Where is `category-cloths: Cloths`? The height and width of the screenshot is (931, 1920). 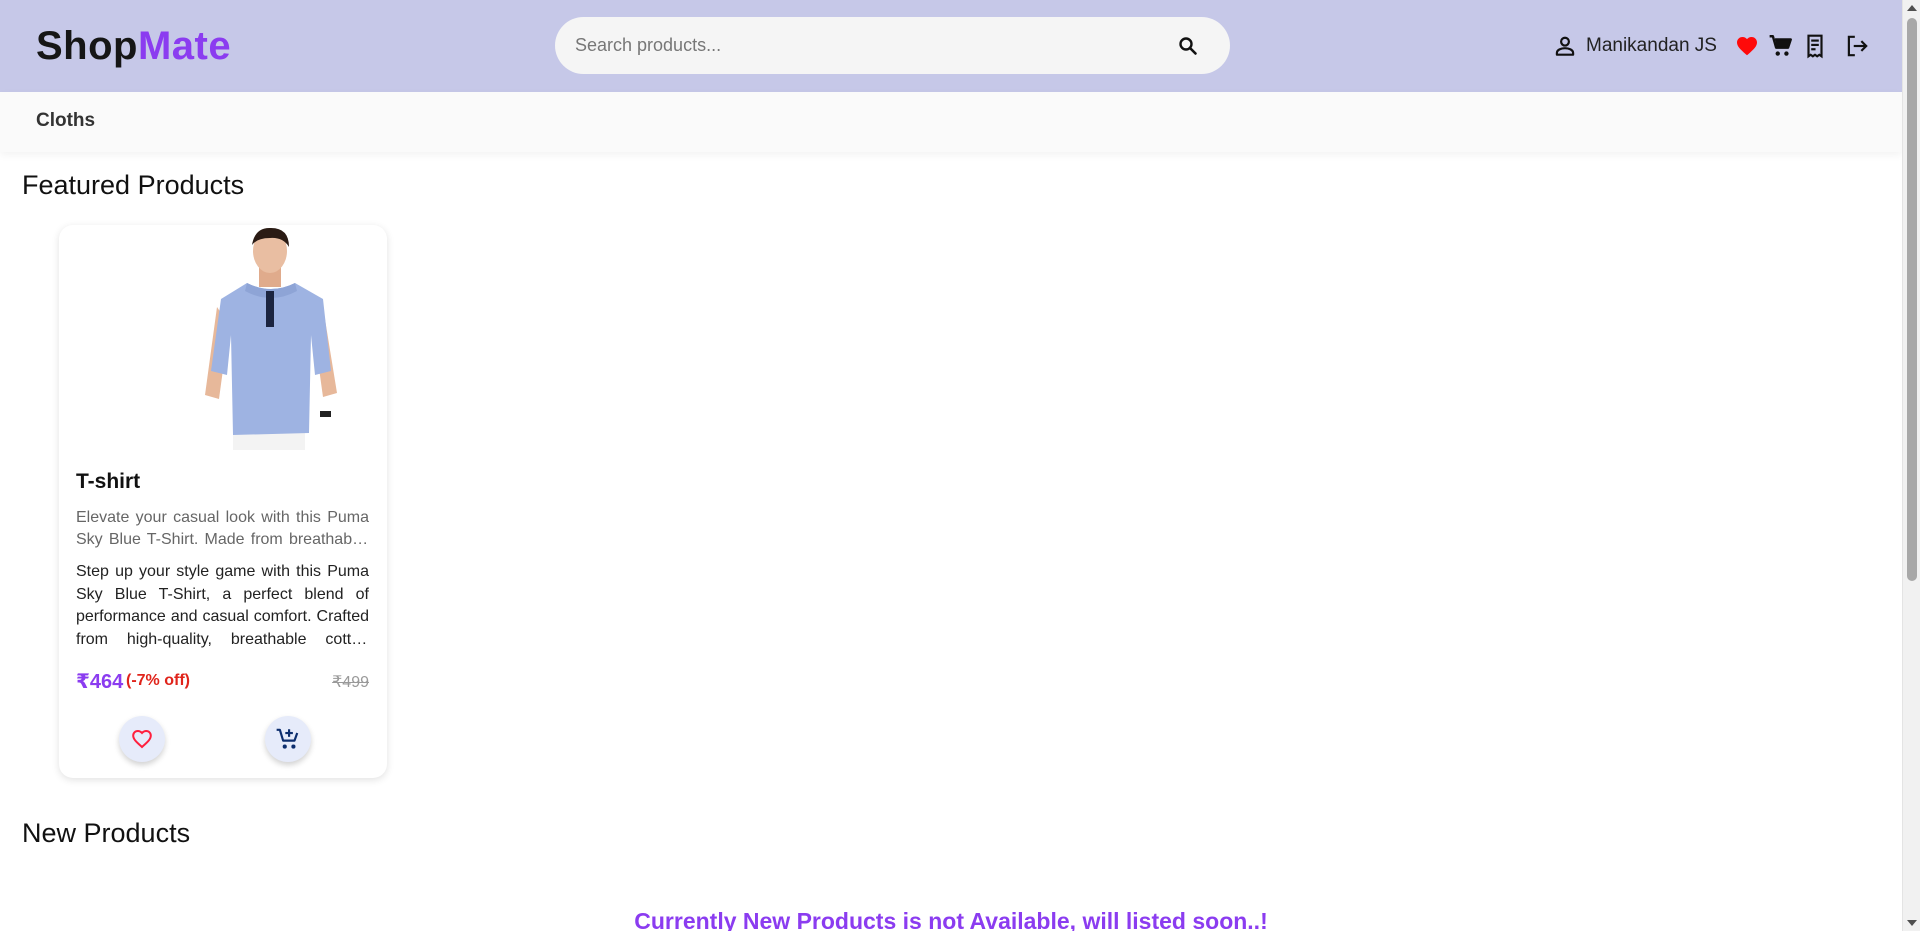 category-cloths: Cloths is located at coordinates (65, 121).